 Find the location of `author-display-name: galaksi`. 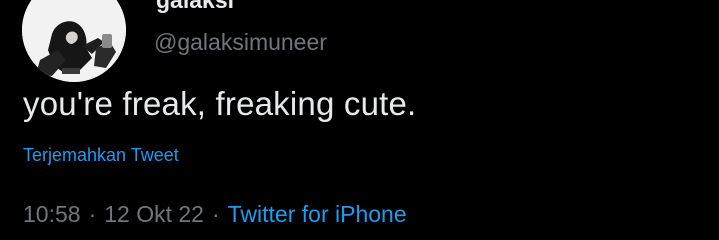

author-display-name: galaksi is located at coordinates (195, 6).